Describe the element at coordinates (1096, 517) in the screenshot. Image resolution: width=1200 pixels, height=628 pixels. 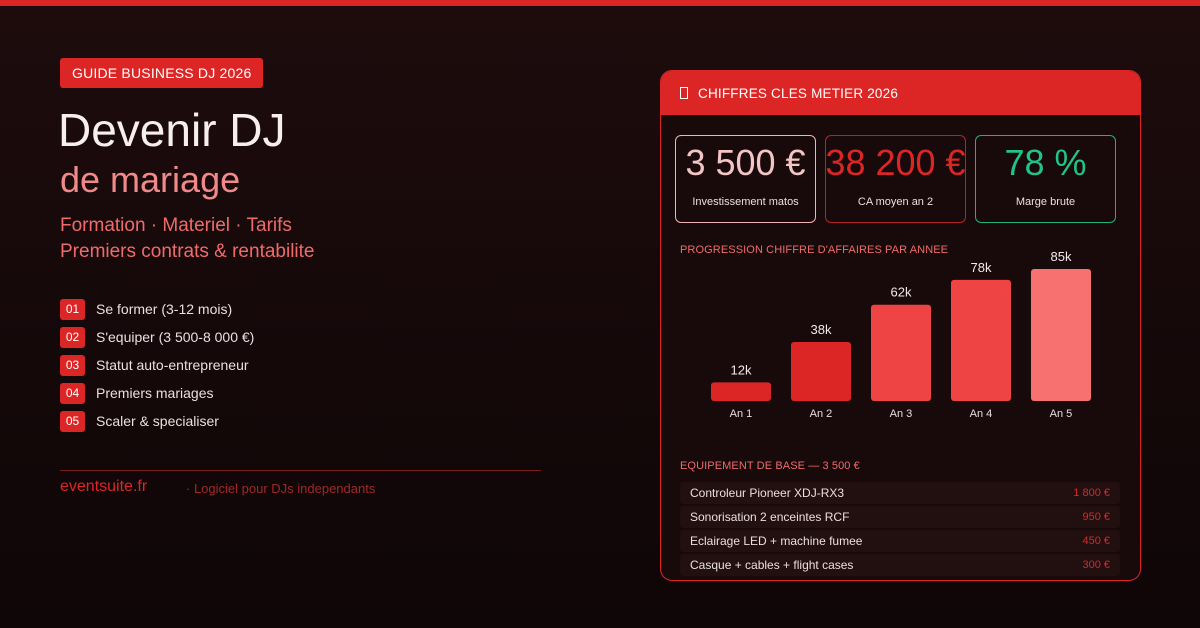
I see `equipment-price: 950 €` at that location.